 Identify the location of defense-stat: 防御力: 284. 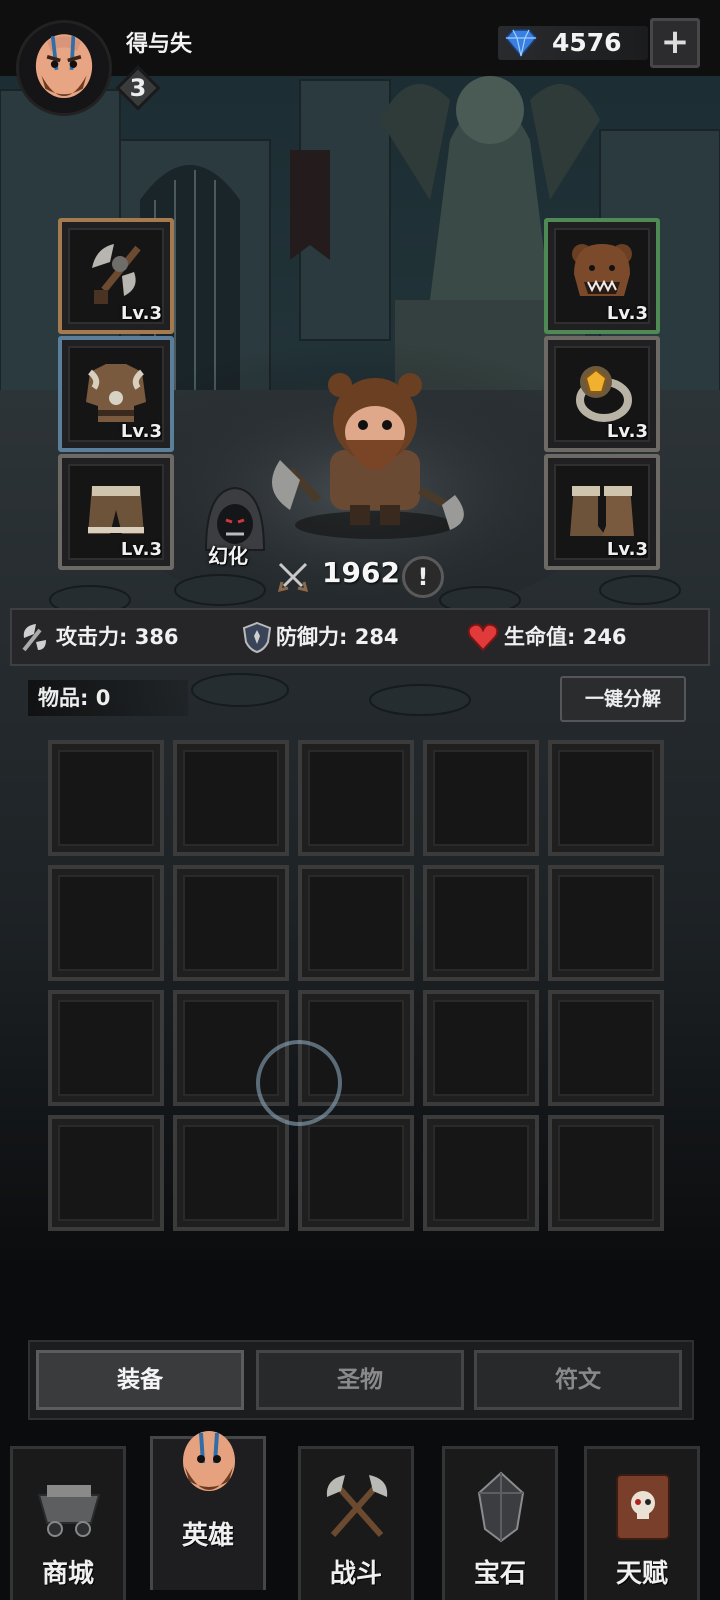
(337, 637).